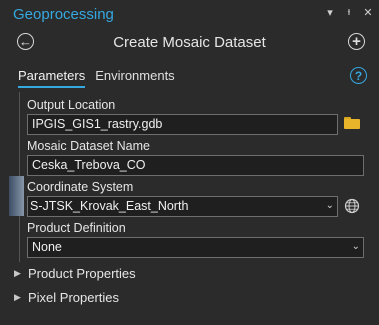 This screenshot has width=379, height=325. I want to click on tool-navbar: ← Create Mosaic Dataset +, so click(189, 43).